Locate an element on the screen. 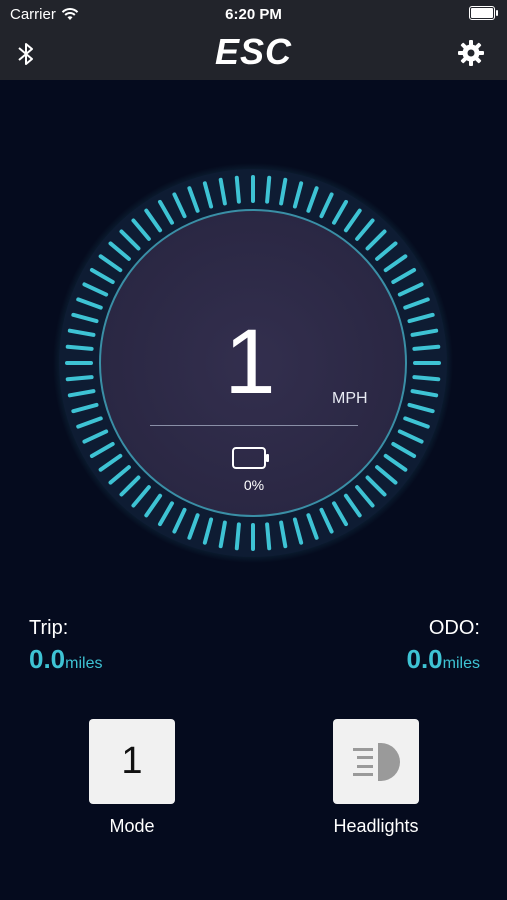  status-bar: Carrier 6:20 PM is located at coordinates (253, 14).